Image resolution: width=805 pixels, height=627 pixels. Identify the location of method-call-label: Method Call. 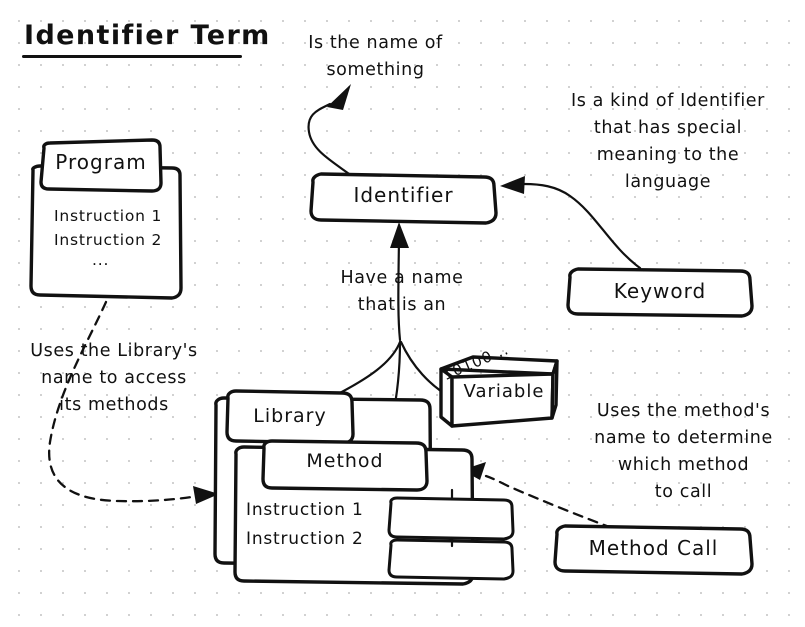
(653, 548).